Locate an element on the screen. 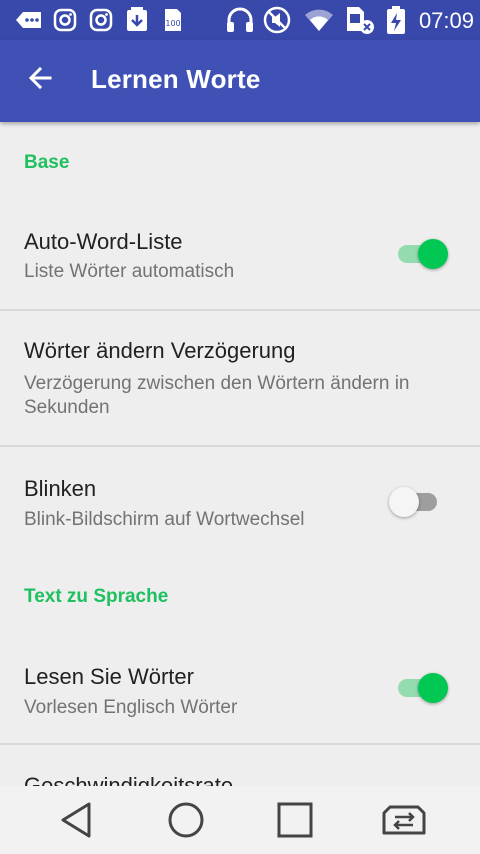 The height and width of the screenshot is (854, 480). nav-recents-button is located at coordinates (295, 822).